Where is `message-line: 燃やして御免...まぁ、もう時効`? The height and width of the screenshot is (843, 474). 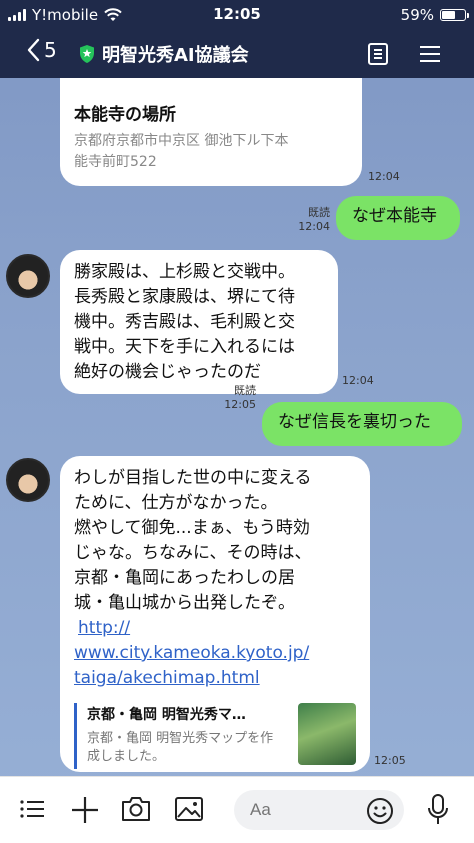 message-line: 燃やして御免...まぁ、もう時効 is located at coordinates (192, 528).